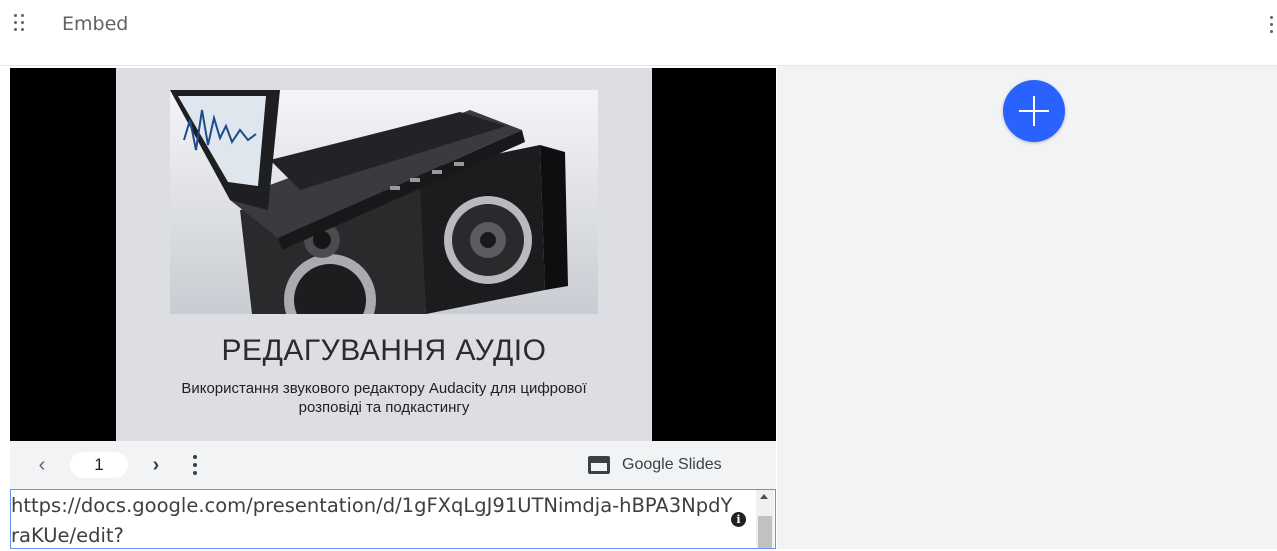 This screenshot has width=1277, height=551. I want to click on chevron-right-icon: ›, so click(156, 465).